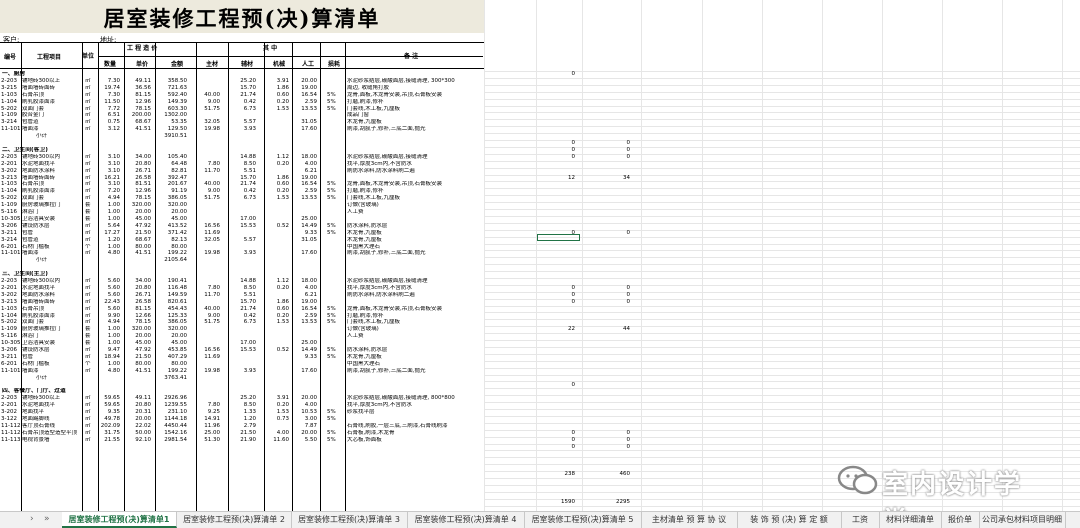 The image size is (1080, 528). What do you see at coordinates (109, 129) in the screenshot?
I see `cell-qty: 3.12` at bounding box center [109, 129].